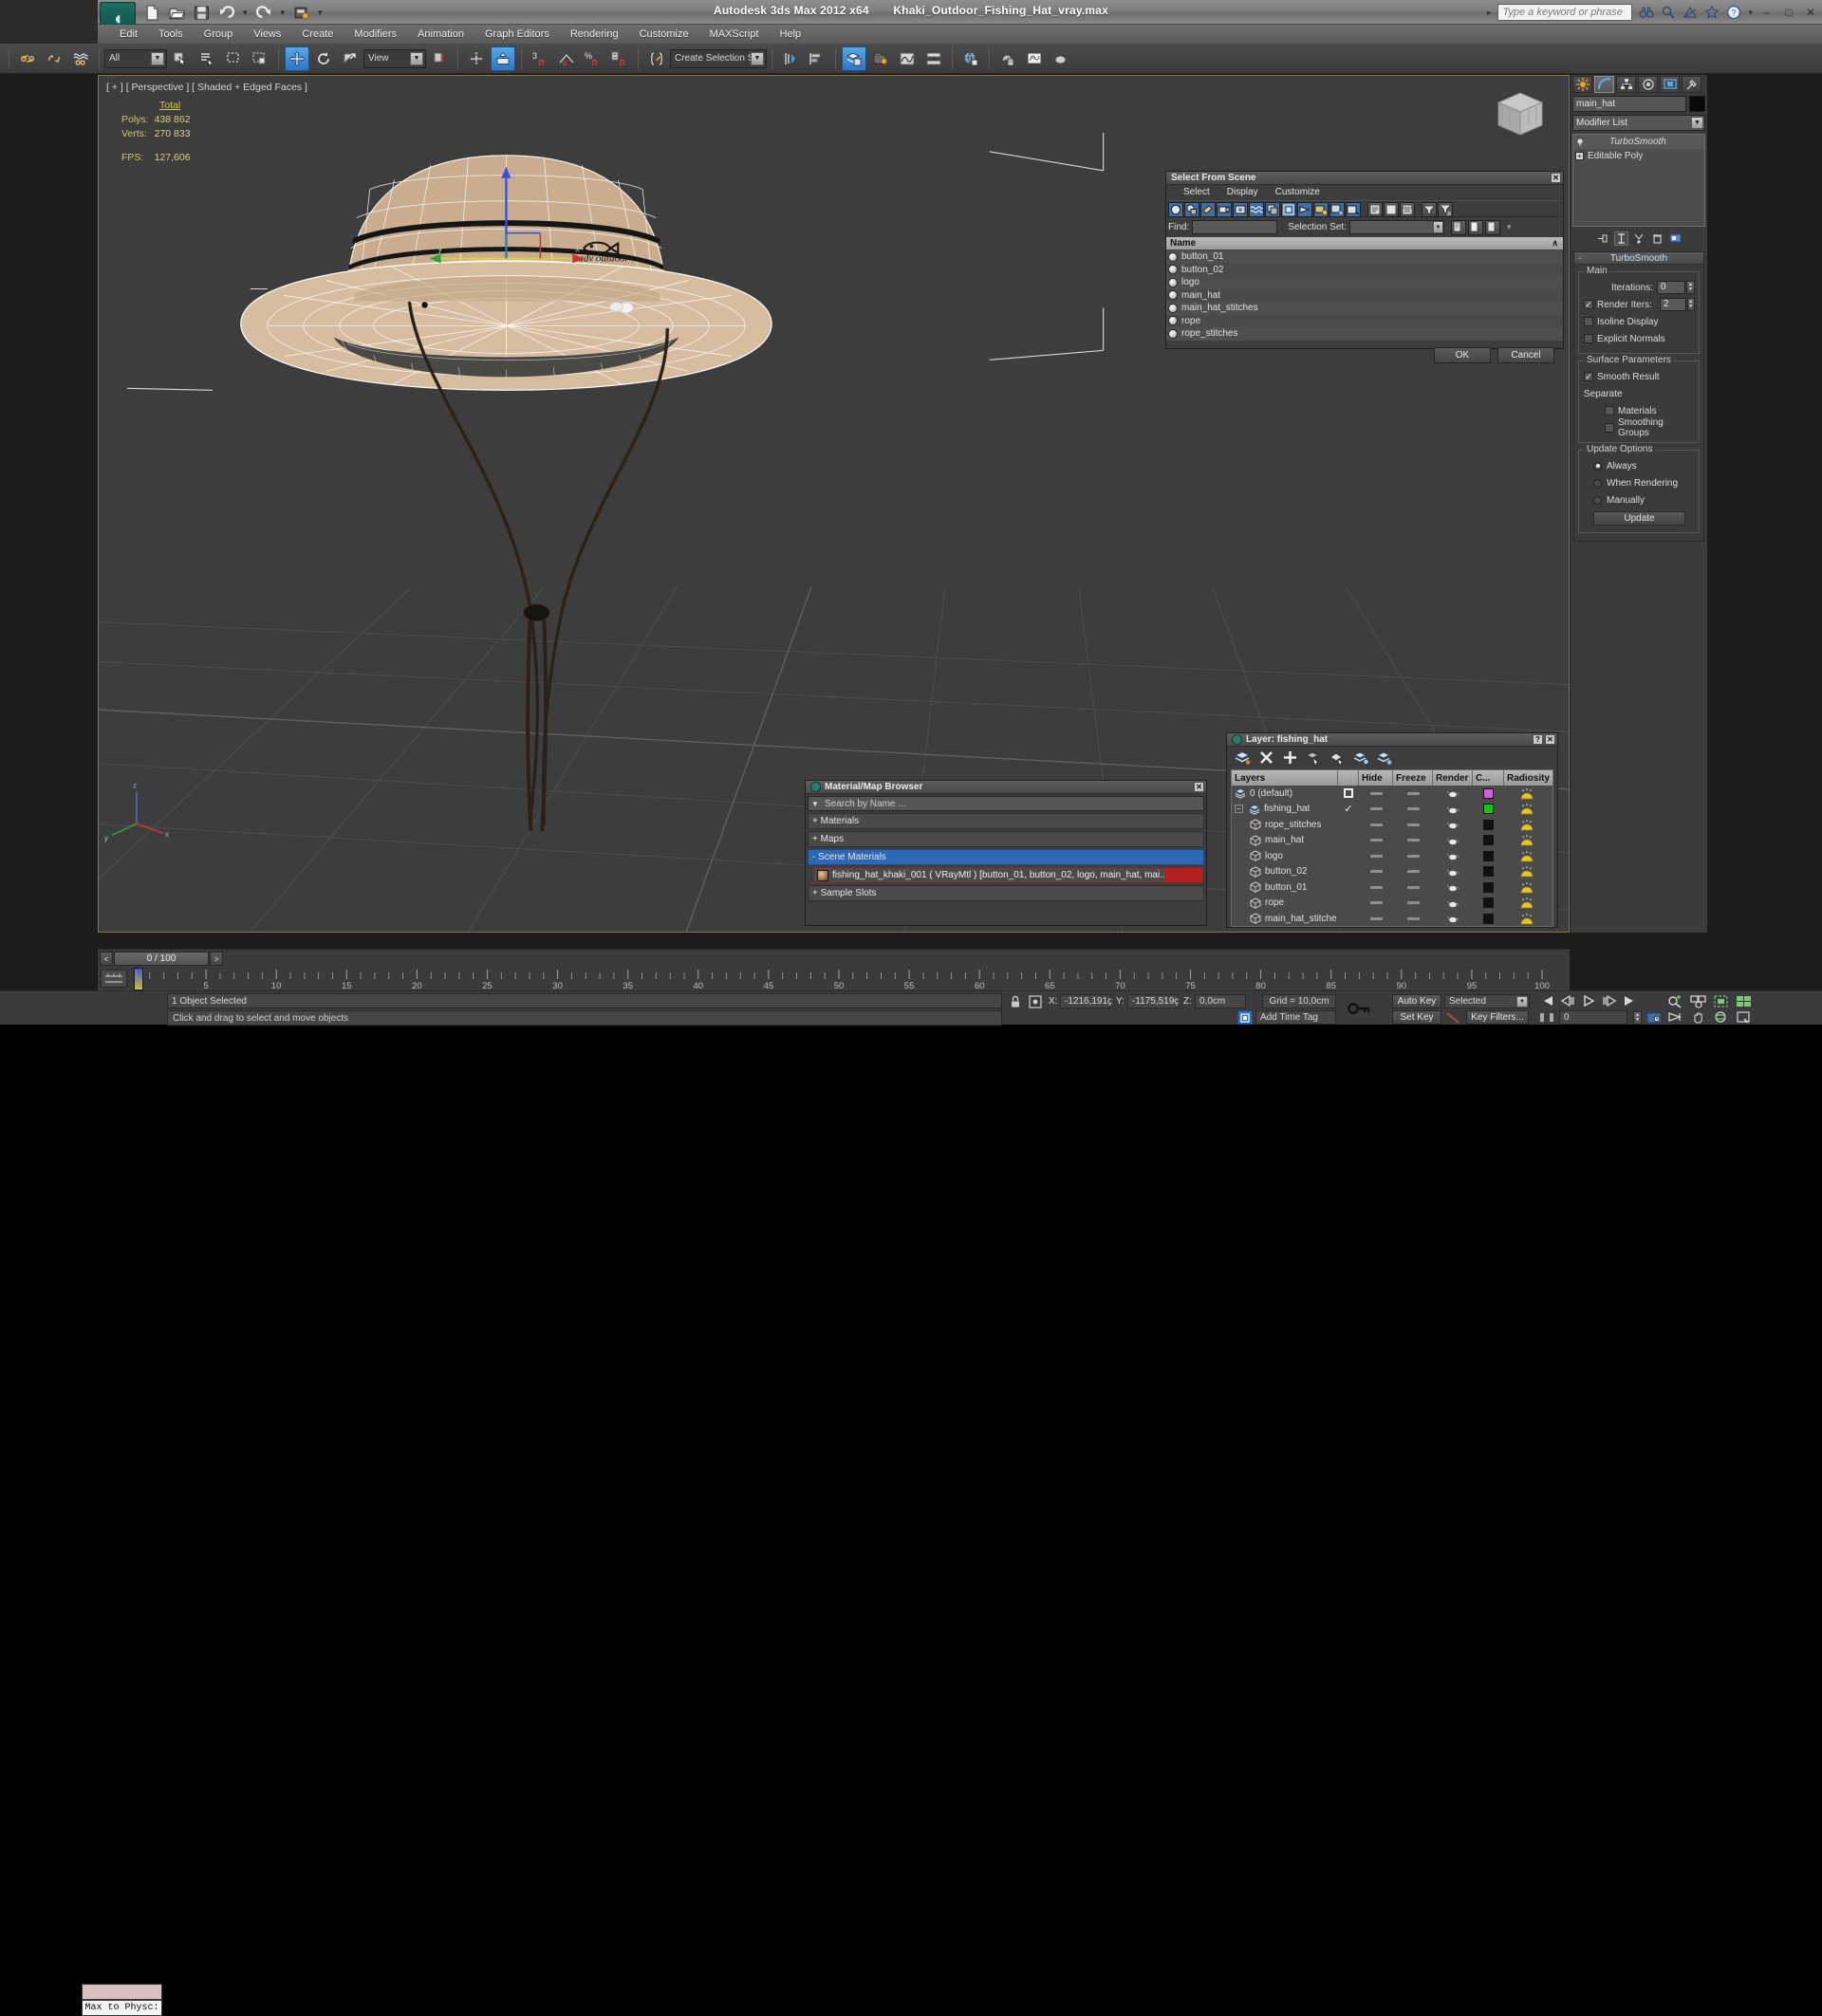  What do you see at coordinates (933, 58) in the screenshot?
I see `schematic-view-icon` at bounding box center [933, 58].